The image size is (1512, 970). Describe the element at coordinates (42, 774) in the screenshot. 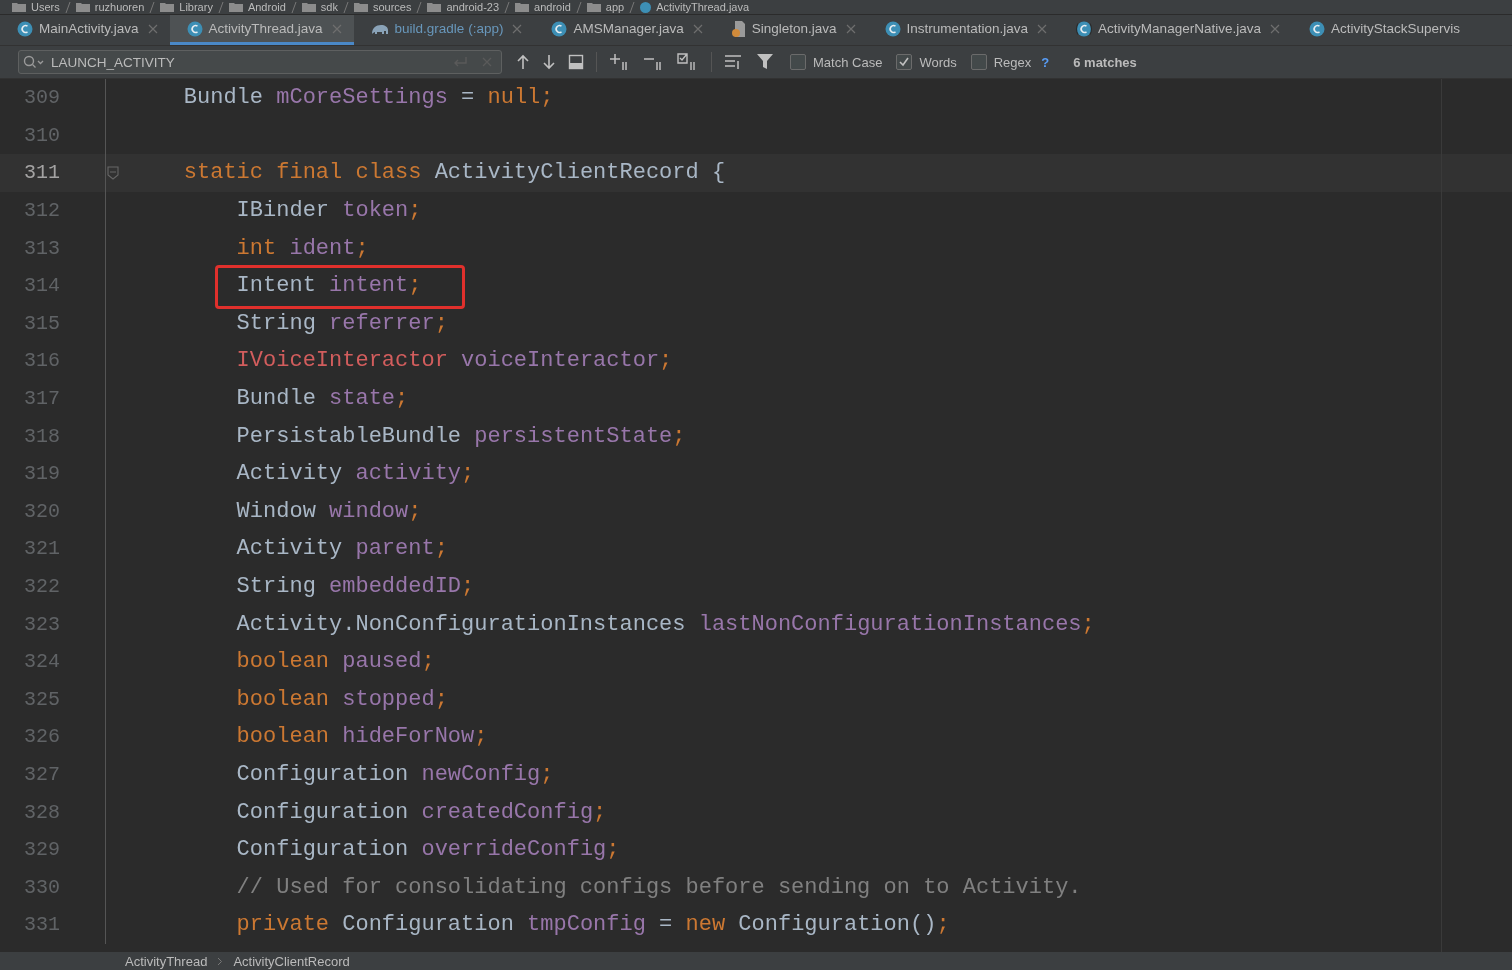

I see `line-number: 327` at that location.